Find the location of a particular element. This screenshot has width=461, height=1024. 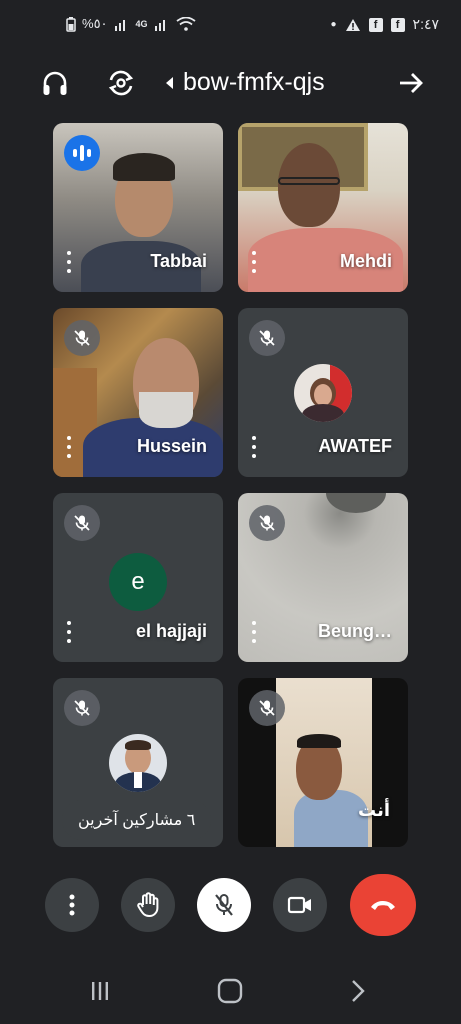

participant-name: Tabbai is located at coordinates (178, 261).